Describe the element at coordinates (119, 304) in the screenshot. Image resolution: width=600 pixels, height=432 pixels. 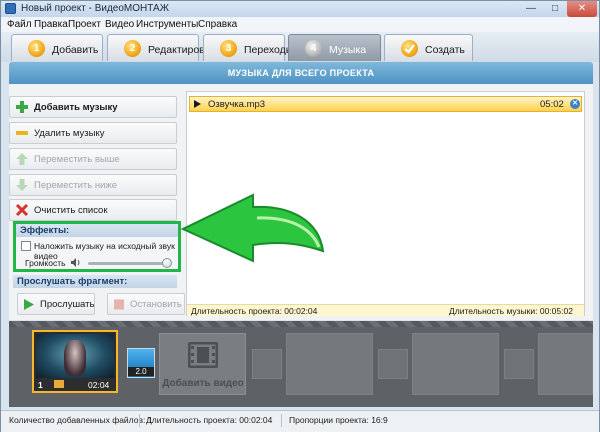
I see `stop-icon` at that location.